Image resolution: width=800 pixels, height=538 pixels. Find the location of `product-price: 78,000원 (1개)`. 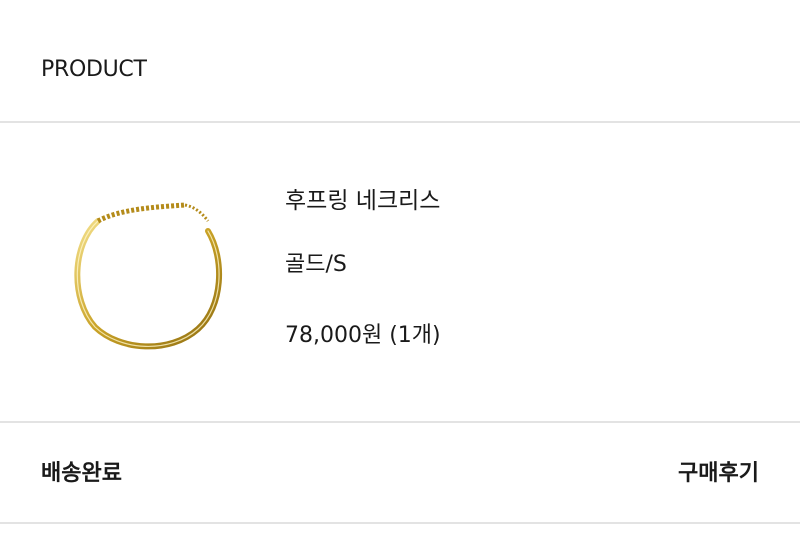

product-price: 78,000원 (1개) is located at coordinates (363, 335).